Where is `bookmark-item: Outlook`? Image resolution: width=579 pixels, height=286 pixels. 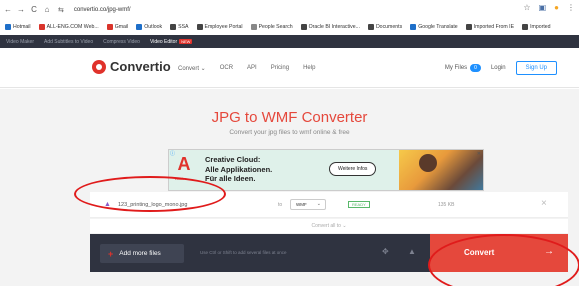
bookmark-item: Outlook is located at coordinates (149, 27).